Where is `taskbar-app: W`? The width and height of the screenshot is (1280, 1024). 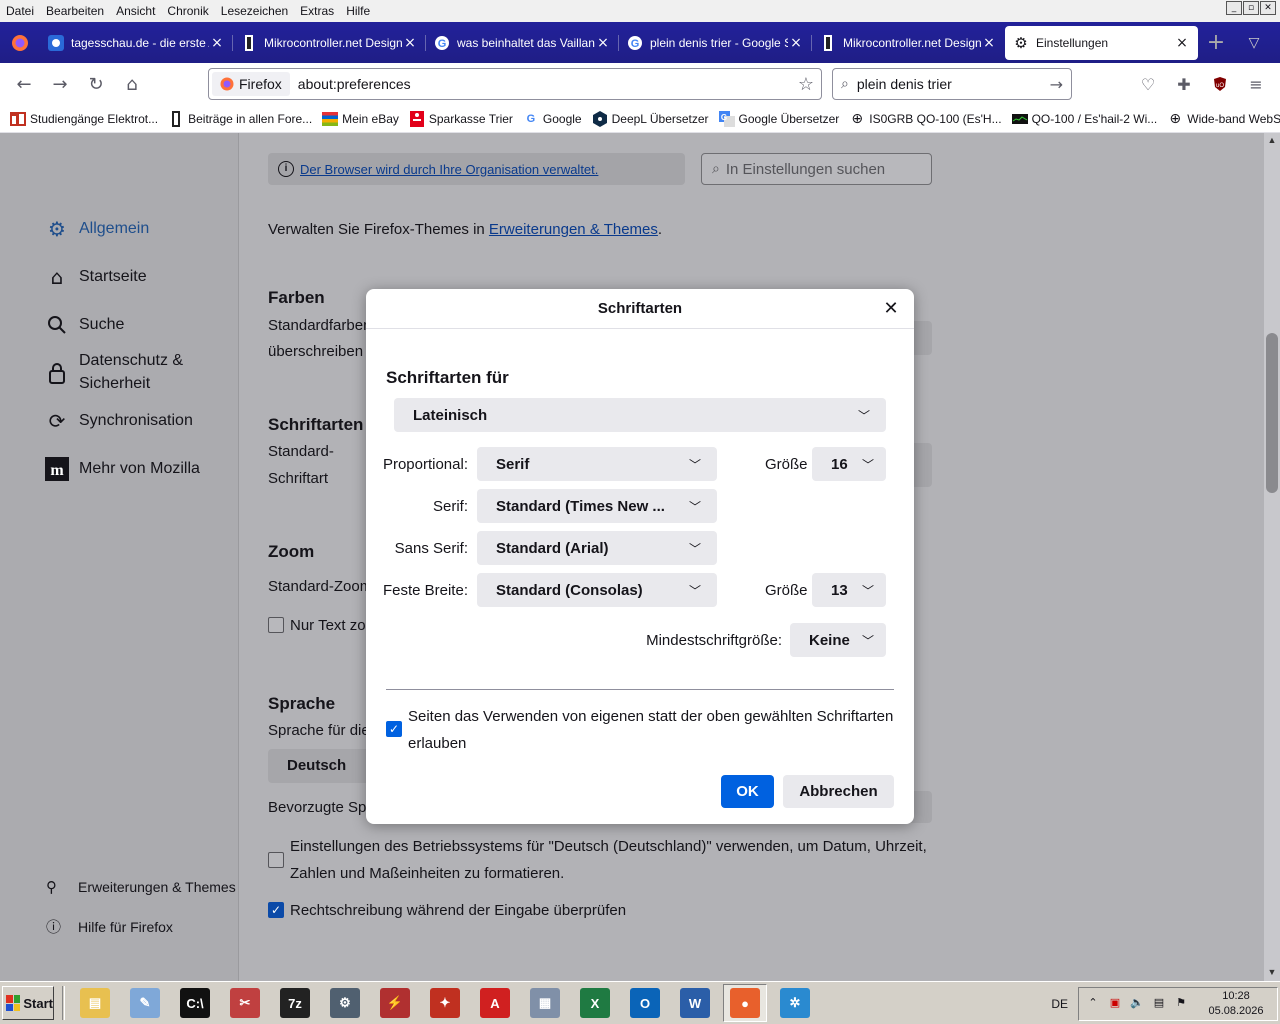 taskbar-app: W is located at coordinates (695, 1003).